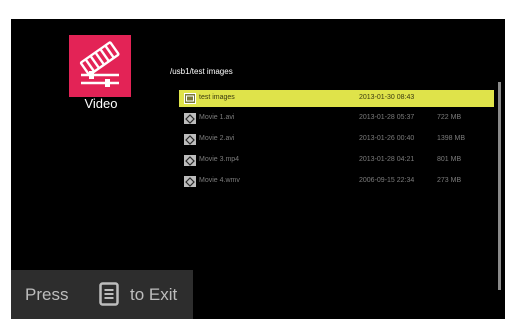  I want to click on file-name: Movie 3.mp4, so click(219, 159).